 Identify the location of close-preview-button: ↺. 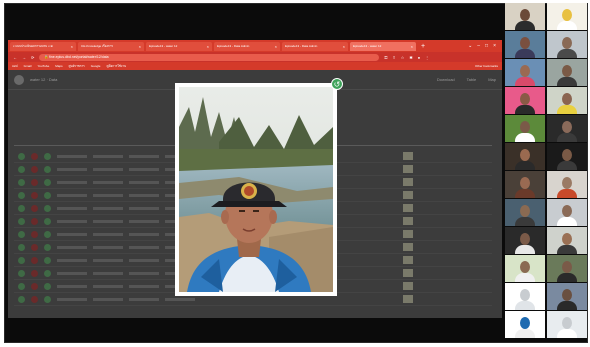
(337, 84).